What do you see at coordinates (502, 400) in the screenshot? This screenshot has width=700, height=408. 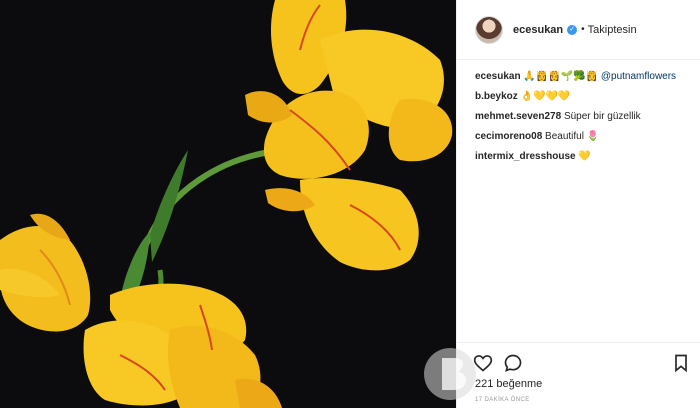 I see `post-timestamp: 17 DAKİKA ÖNCE` at bounding box center [502, 400].